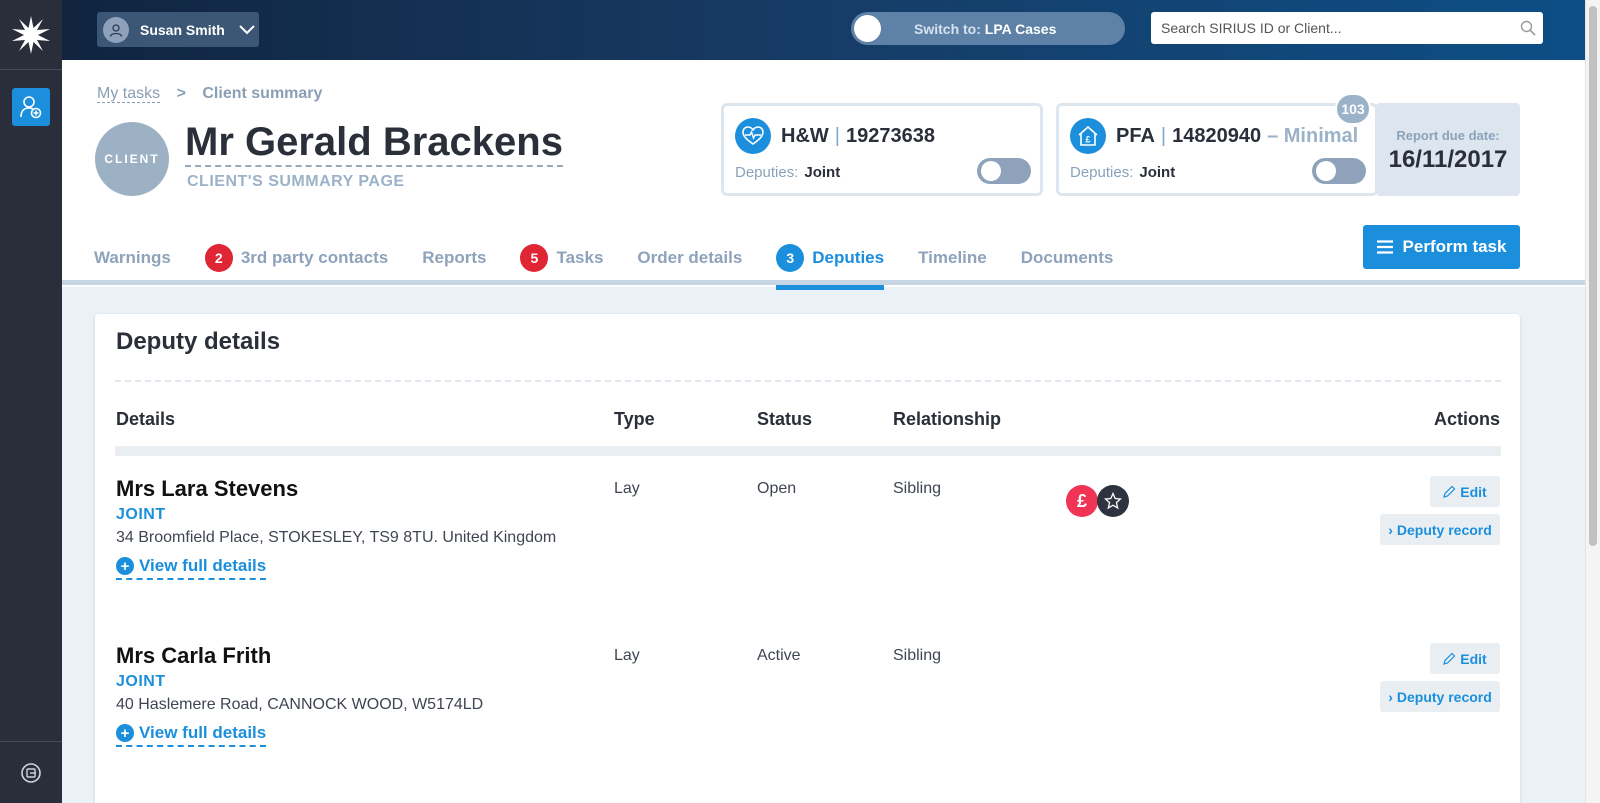  What do you see at coordinates (300, 704) in the screenshot?
I see `deputy-address: 40 Haslemere Road, CANNOCK WOOD, W5174LD` at bounding box center [300, 704].